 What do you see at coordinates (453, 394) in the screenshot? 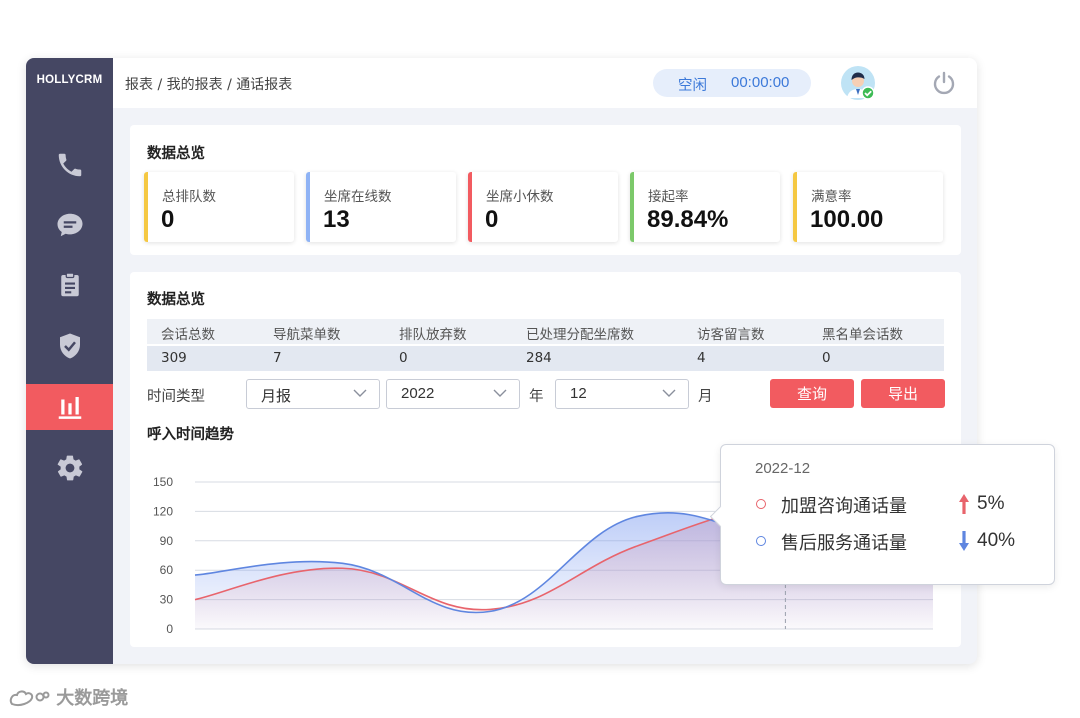
I see `year-select: 2022` at bounding box center [453, 394].